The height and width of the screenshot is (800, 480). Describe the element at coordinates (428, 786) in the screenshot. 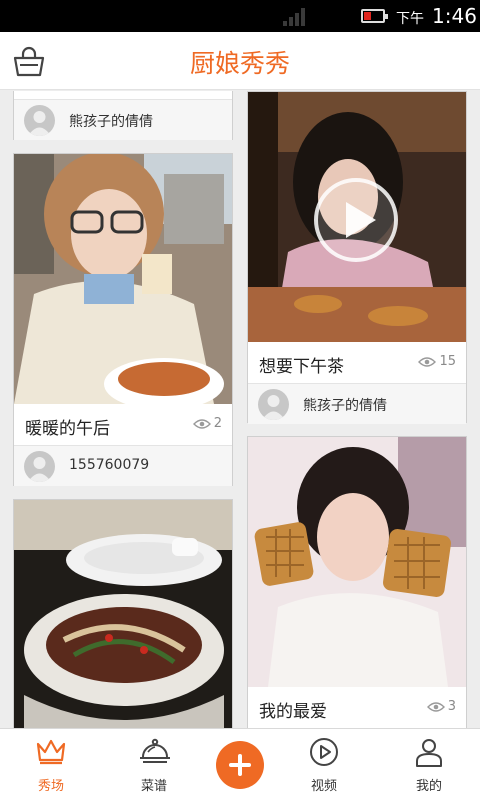

I see `nav-label: 我的` at that location.